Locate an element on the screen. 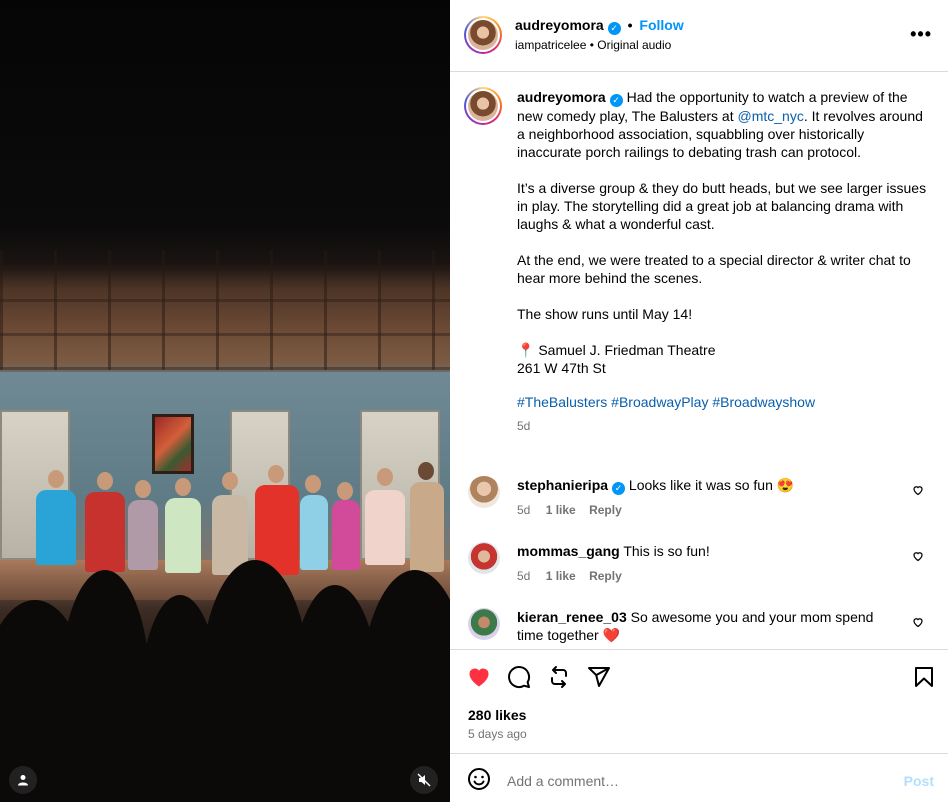 The width and height of the screenshot is (948, 802). mention-link: @mtc_nyc is located at coordinates (770, 116).